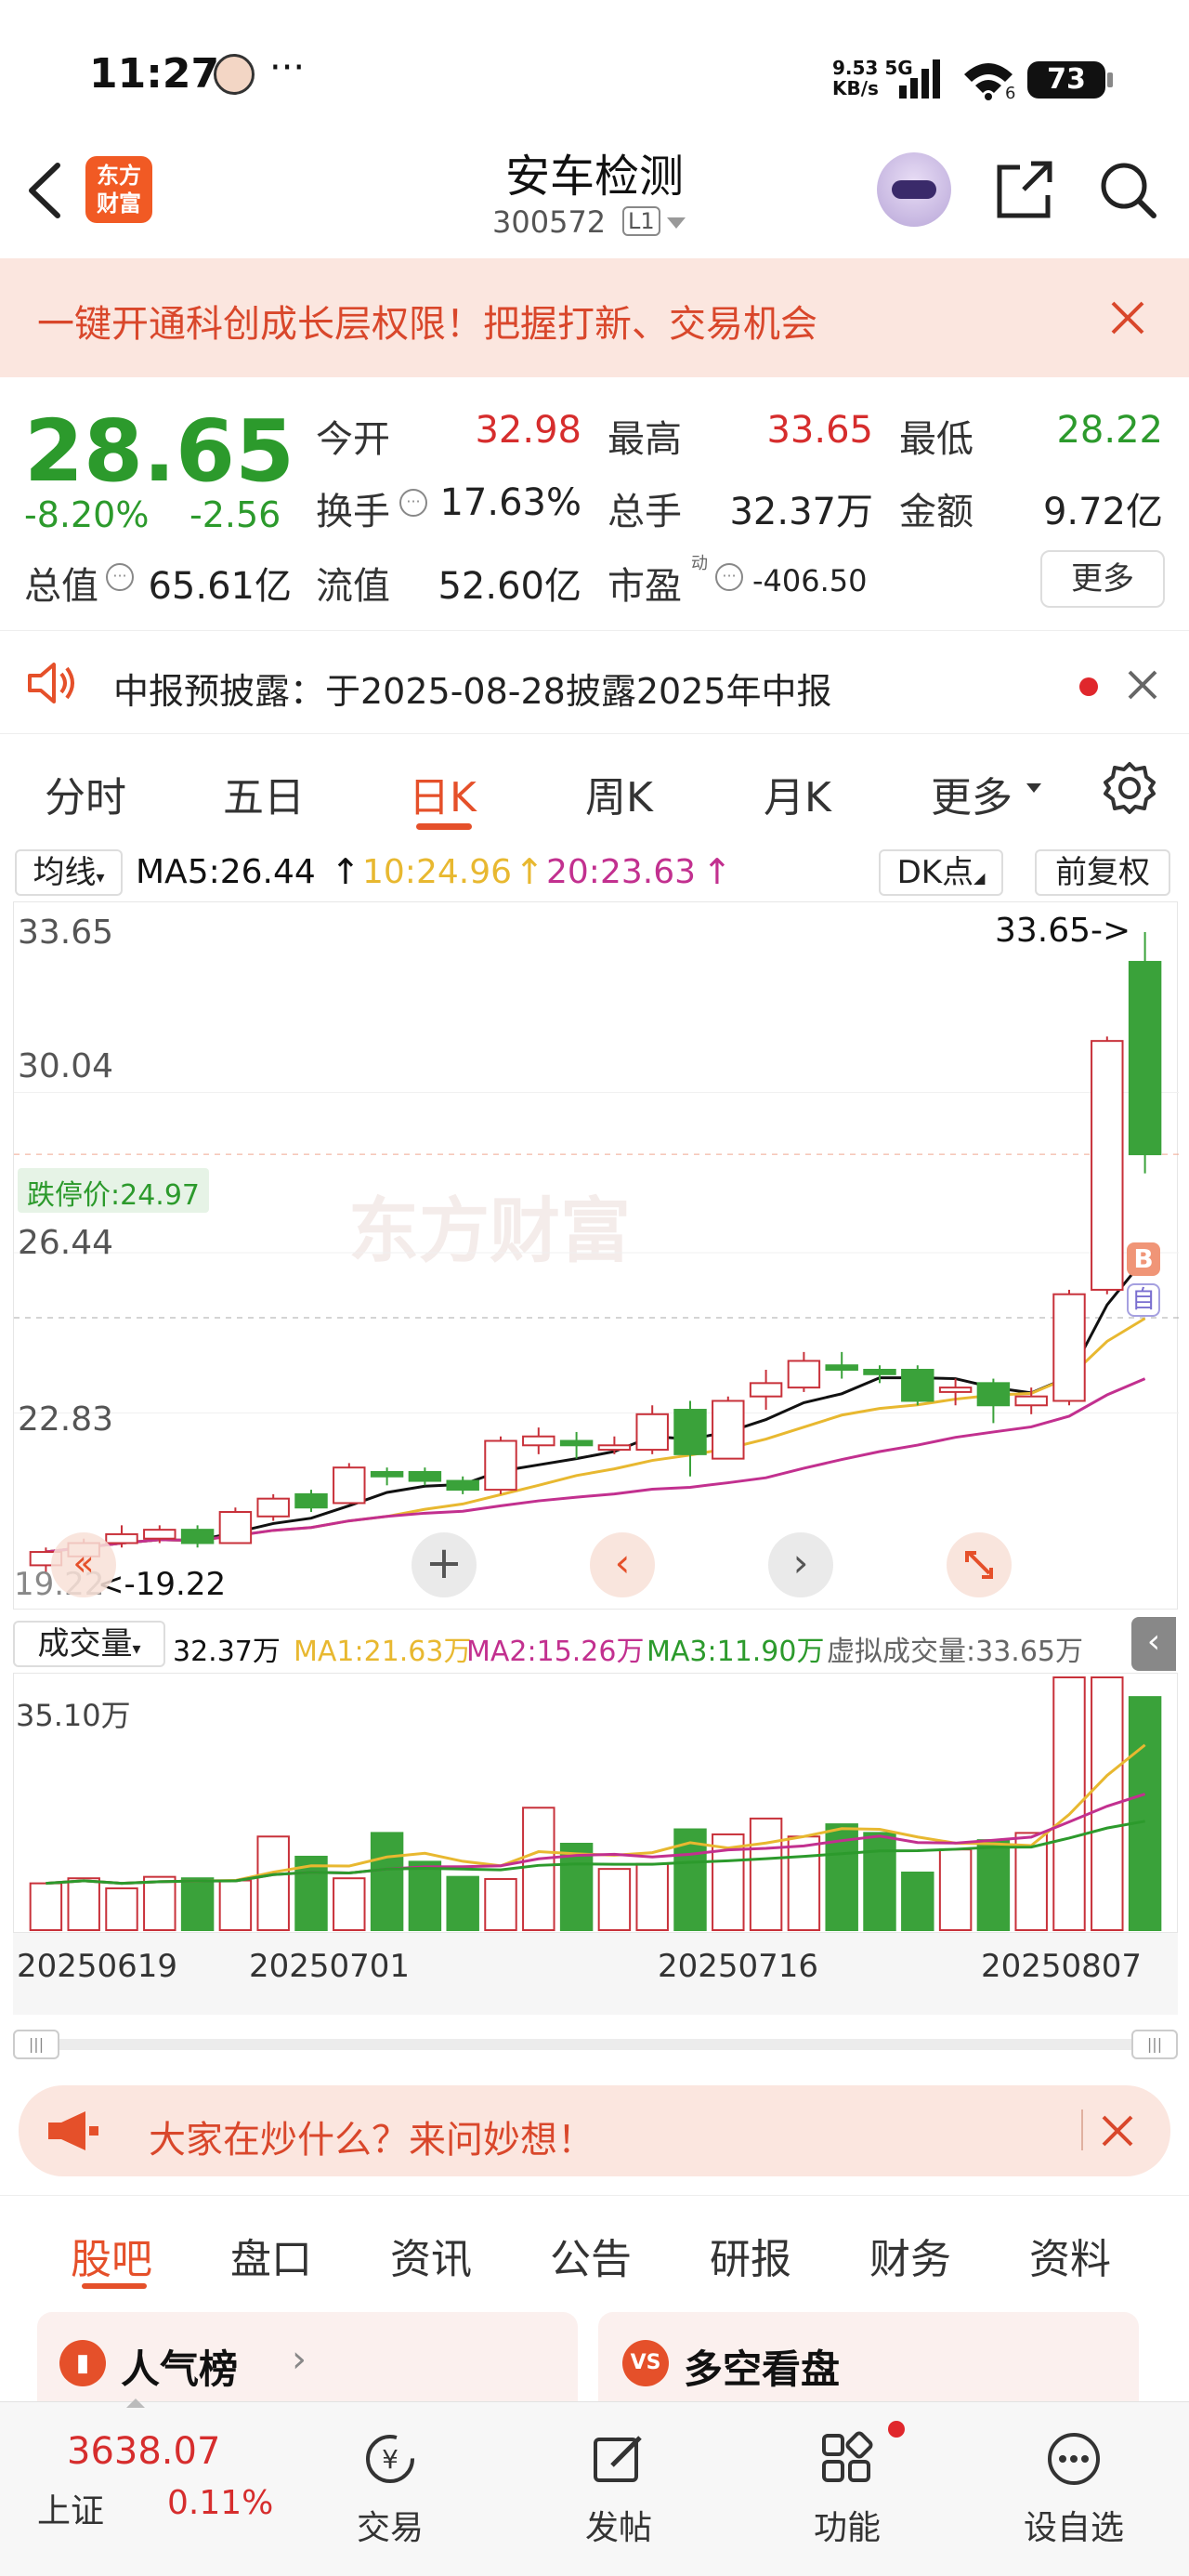 The height and width of the screenshot is (2576, 1189). I want to click on dk-point-button: DK点◢, so click(941, 872).